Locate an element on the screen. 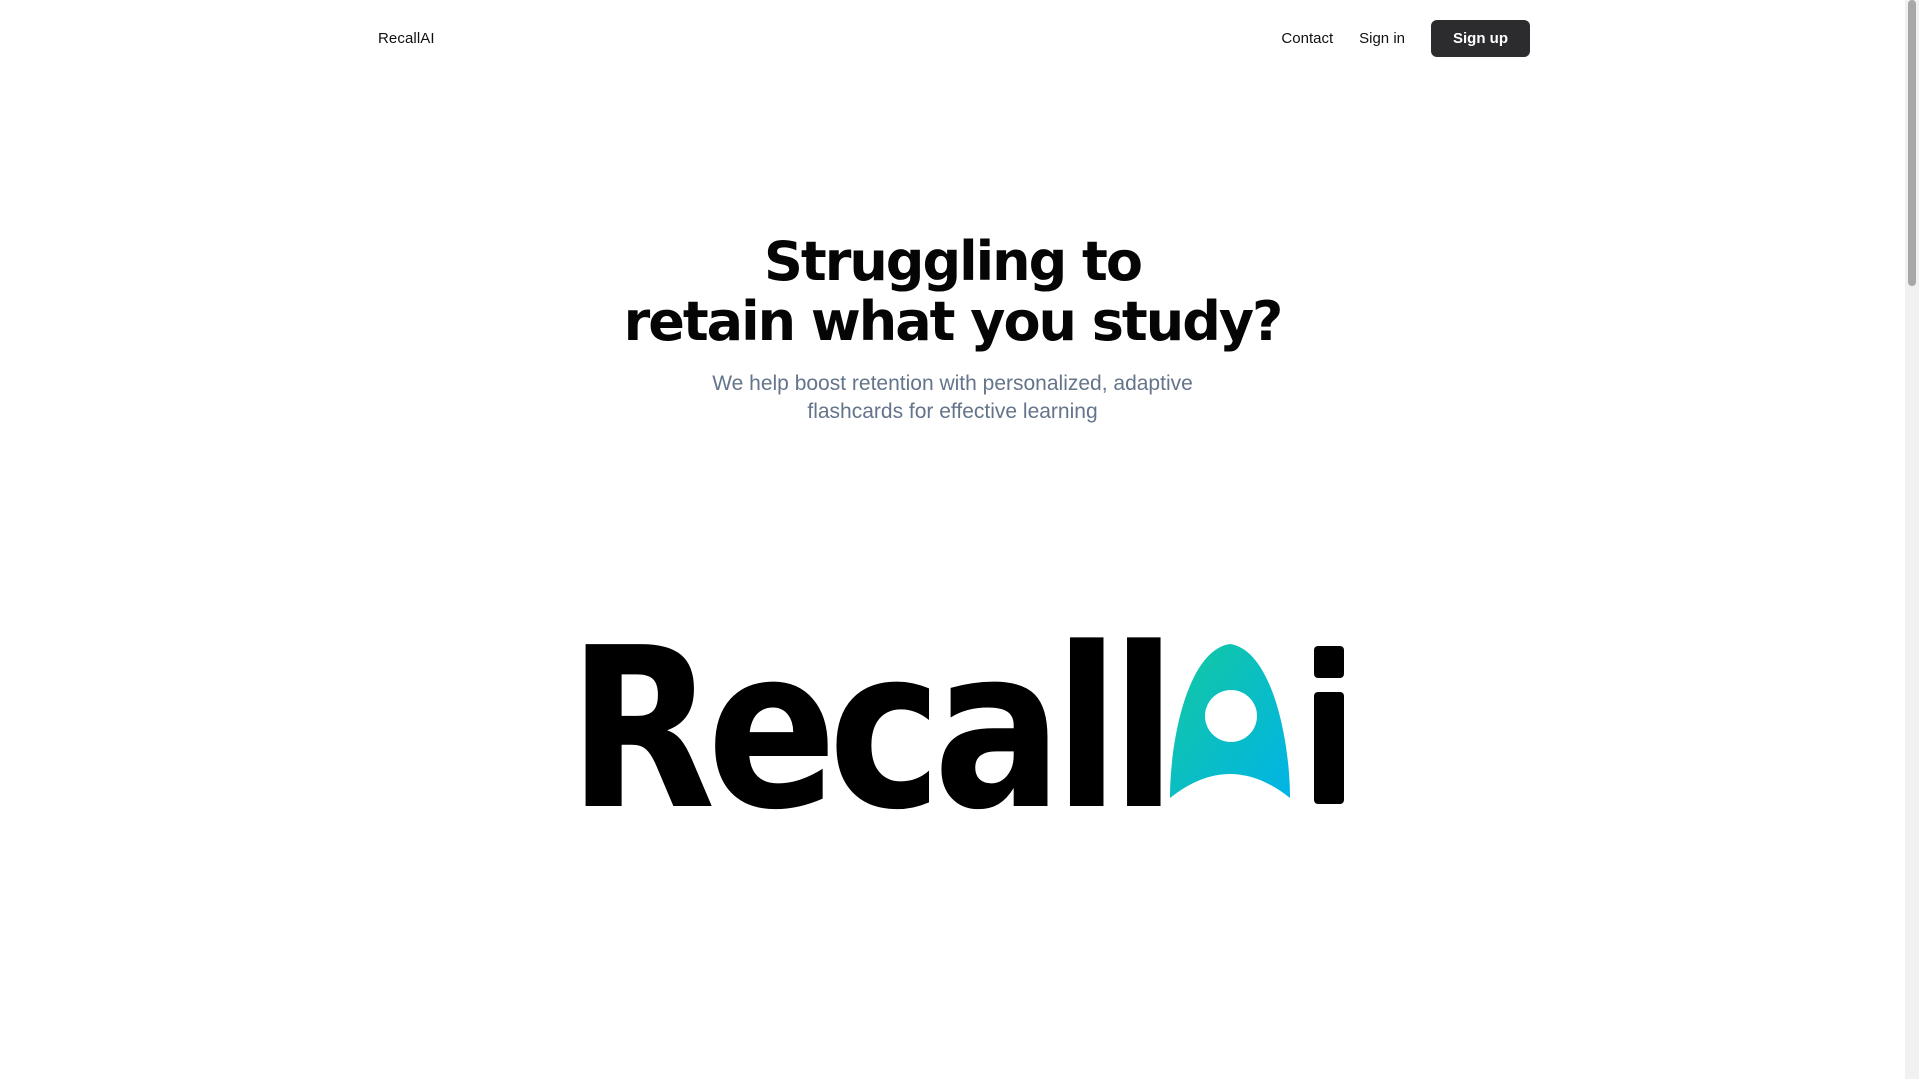  hero-title-line-1: Struggling to is located at coordinates (953, 261).